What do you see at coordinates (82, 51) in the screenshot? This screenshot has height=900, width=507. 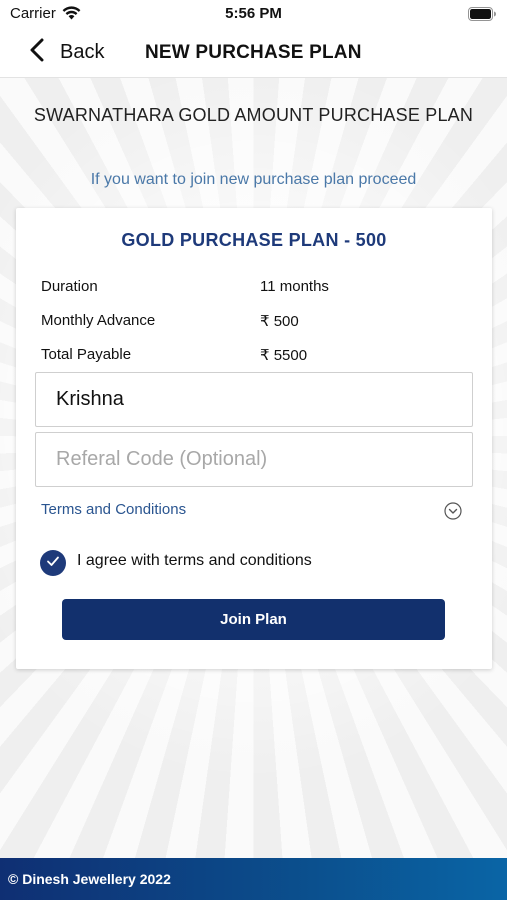 I see `back-label: Back` at bounding box center [82, 51].